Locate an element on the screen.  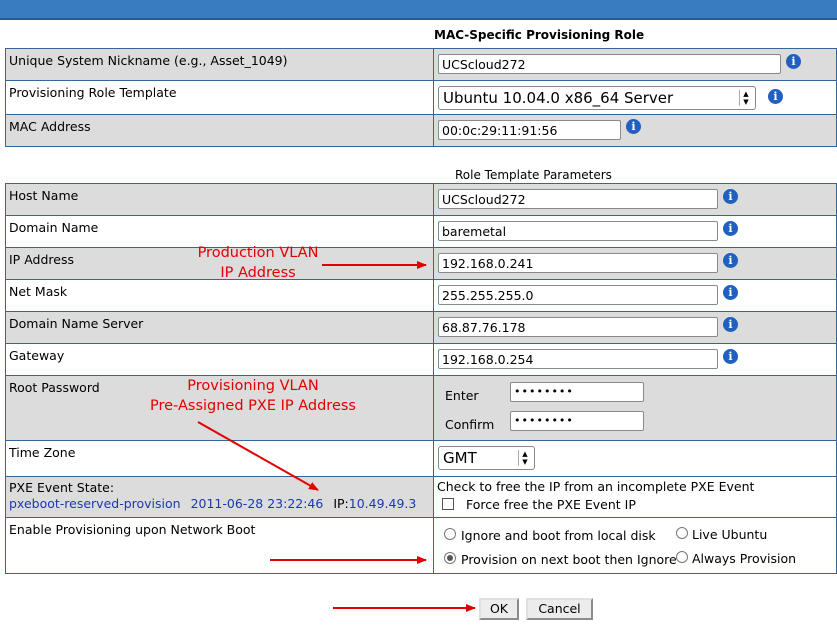
pxe-event-link: pxeboot-reserved-provision is located at coordinates (95, 503).